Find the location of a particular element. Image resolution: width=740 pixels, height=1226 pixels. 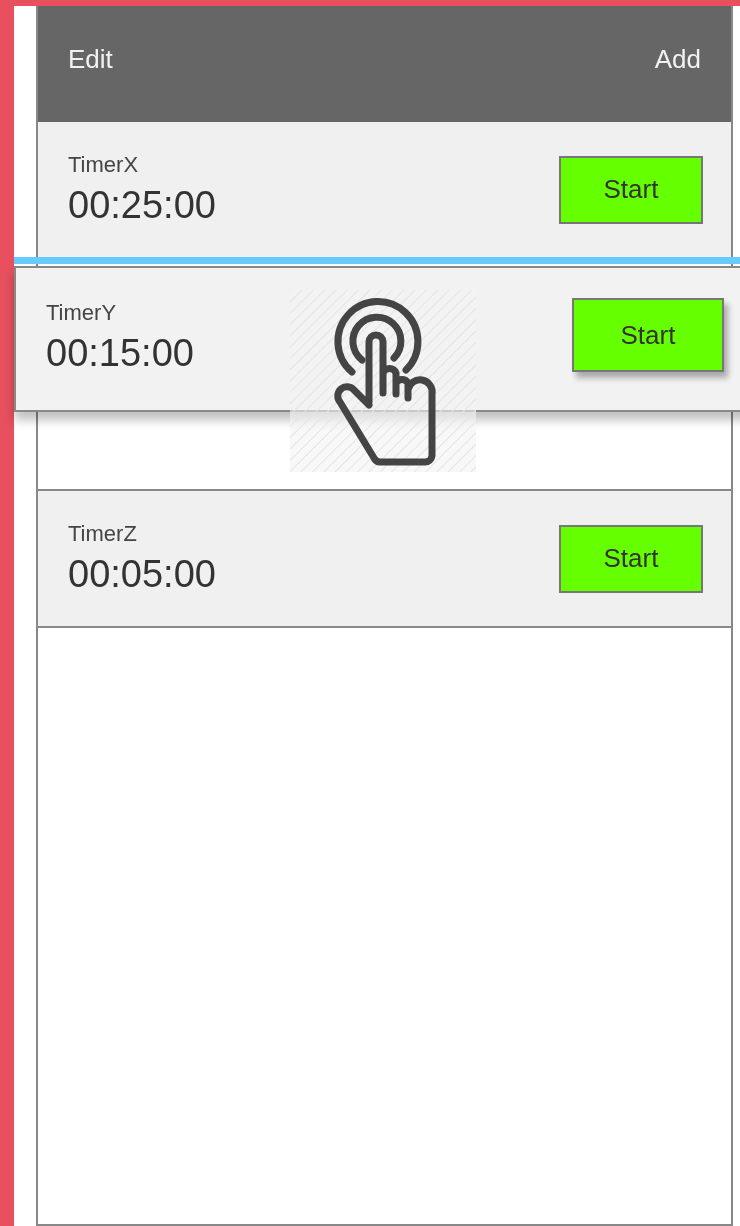

edit-button: Edit is located at coordinates (90, 59).